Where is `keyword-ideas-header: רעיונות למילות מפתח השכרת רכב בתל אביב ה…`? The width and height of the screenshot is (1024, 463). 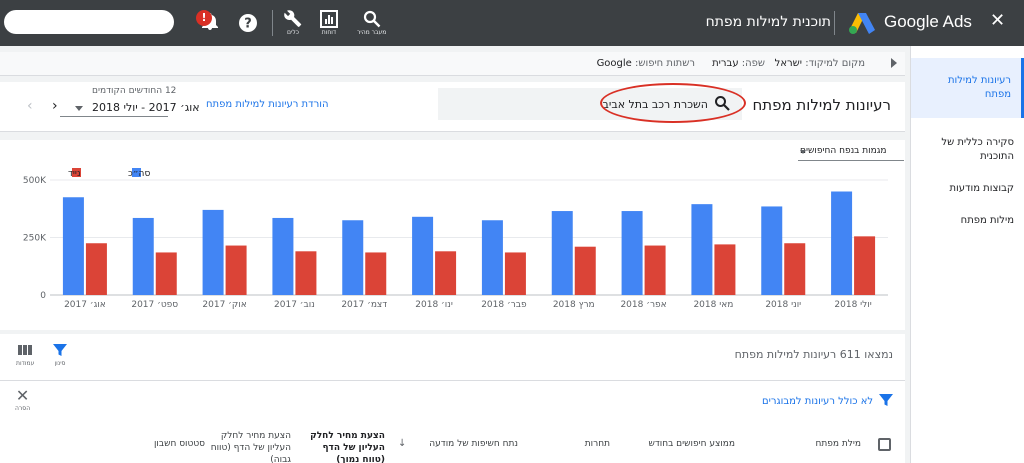 keyword-ideas-header: רעיונות למילות מפתח השכרת רכב בתל אביב ה… is located at coordinates (452, 107).